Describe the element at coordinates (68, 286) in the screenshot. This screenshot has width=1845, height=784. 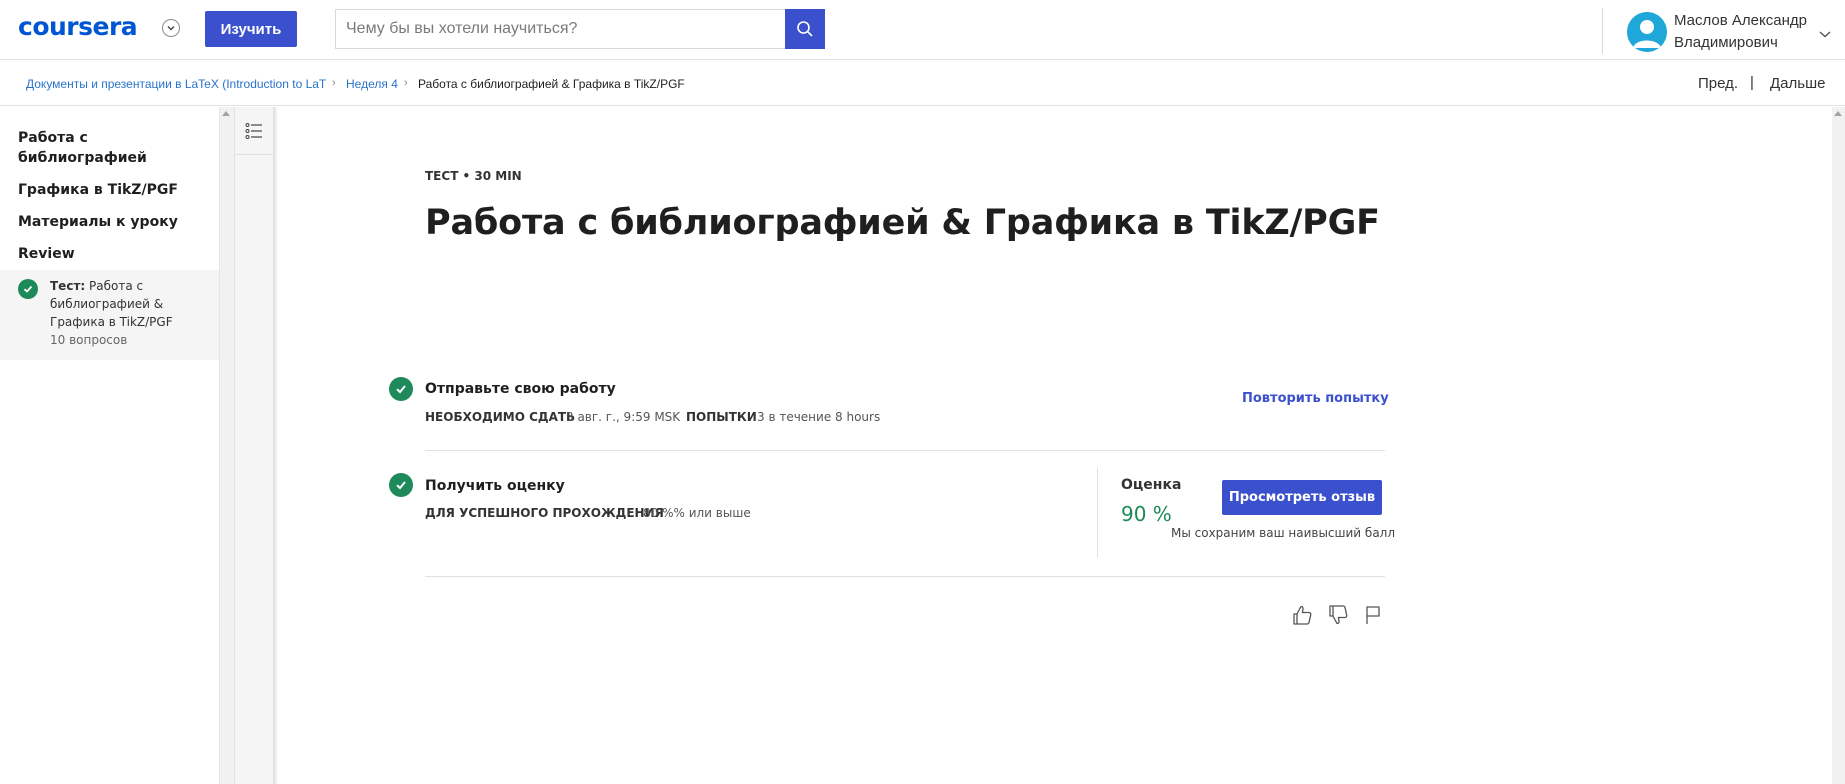
I see `quiz-prefix: Тест:` at that location.